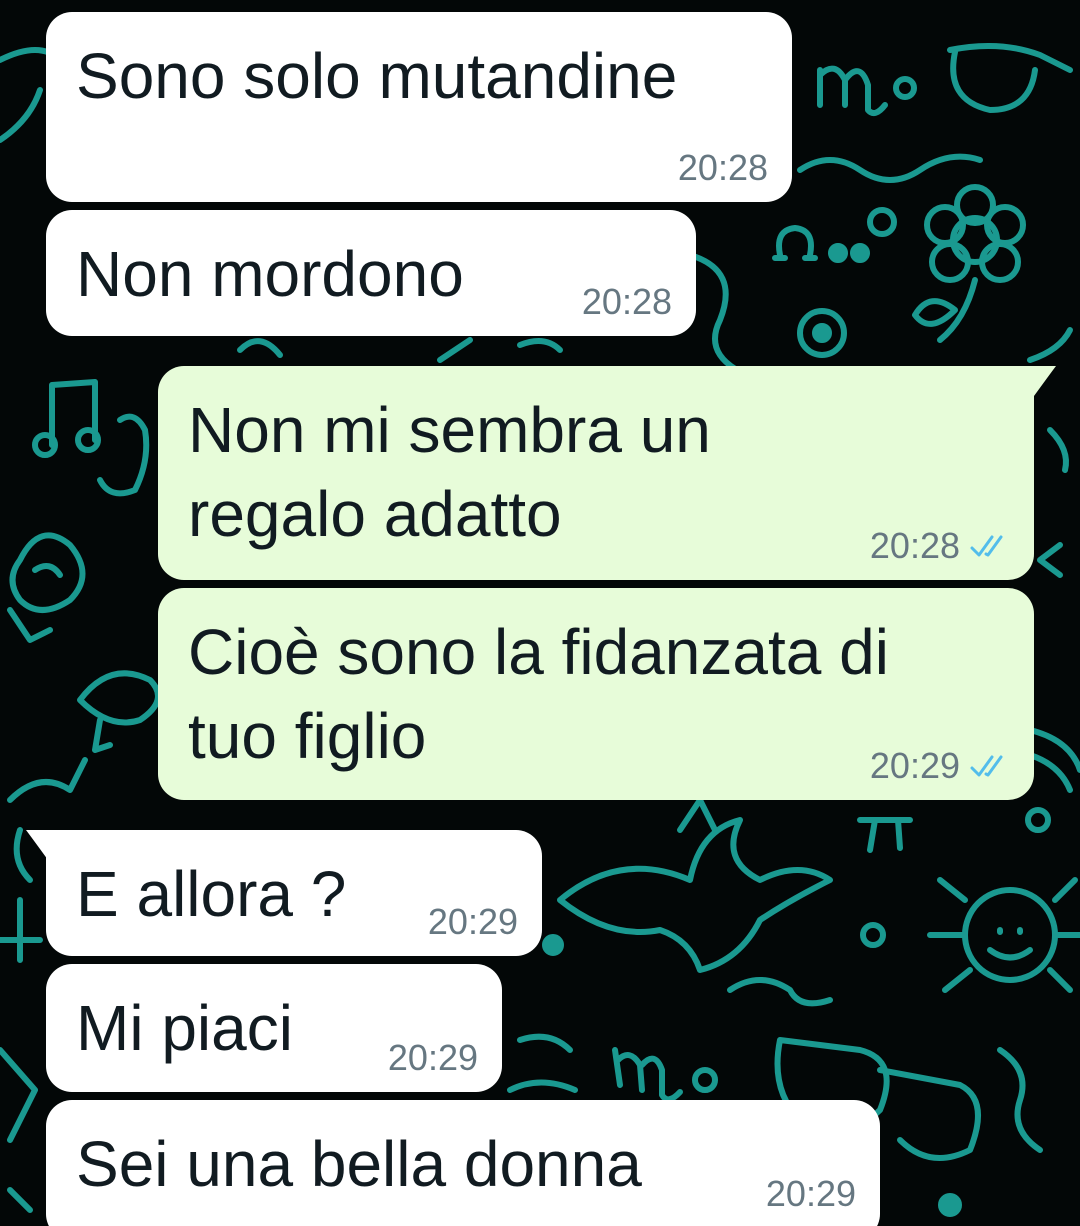 Image resolution: width=1080 pixels, height=1226 pixels. I want to click on message-bubble-incoming: Sei una bella donna 20:29, so click(463, 1163).